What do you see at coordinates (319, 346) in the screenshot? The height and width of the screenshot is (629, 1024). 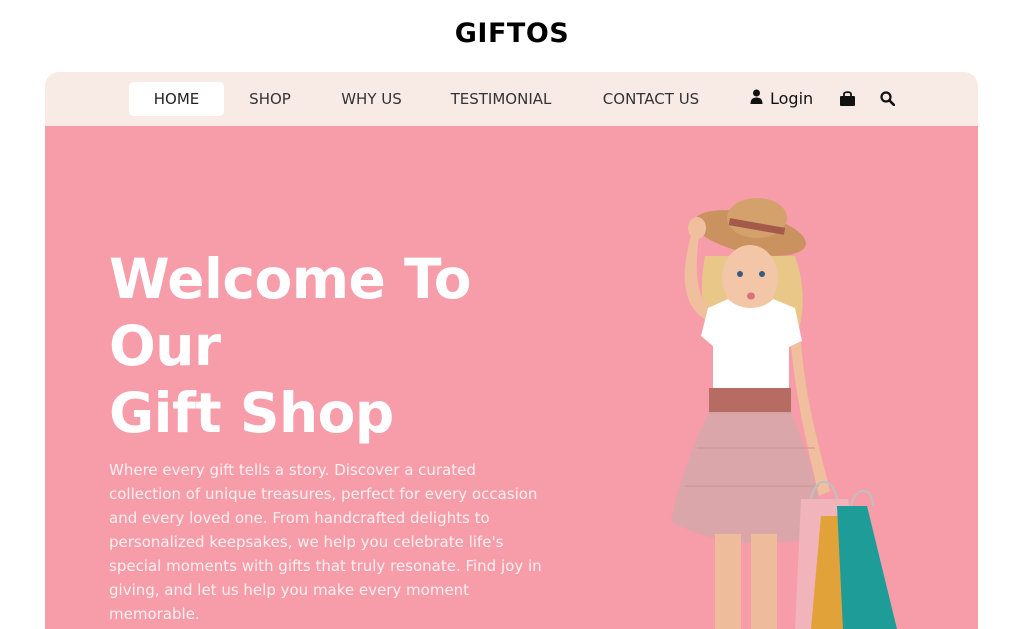 I see `hero-title: Welcome To Our Gift Shop` at bounding box center [319, 346].